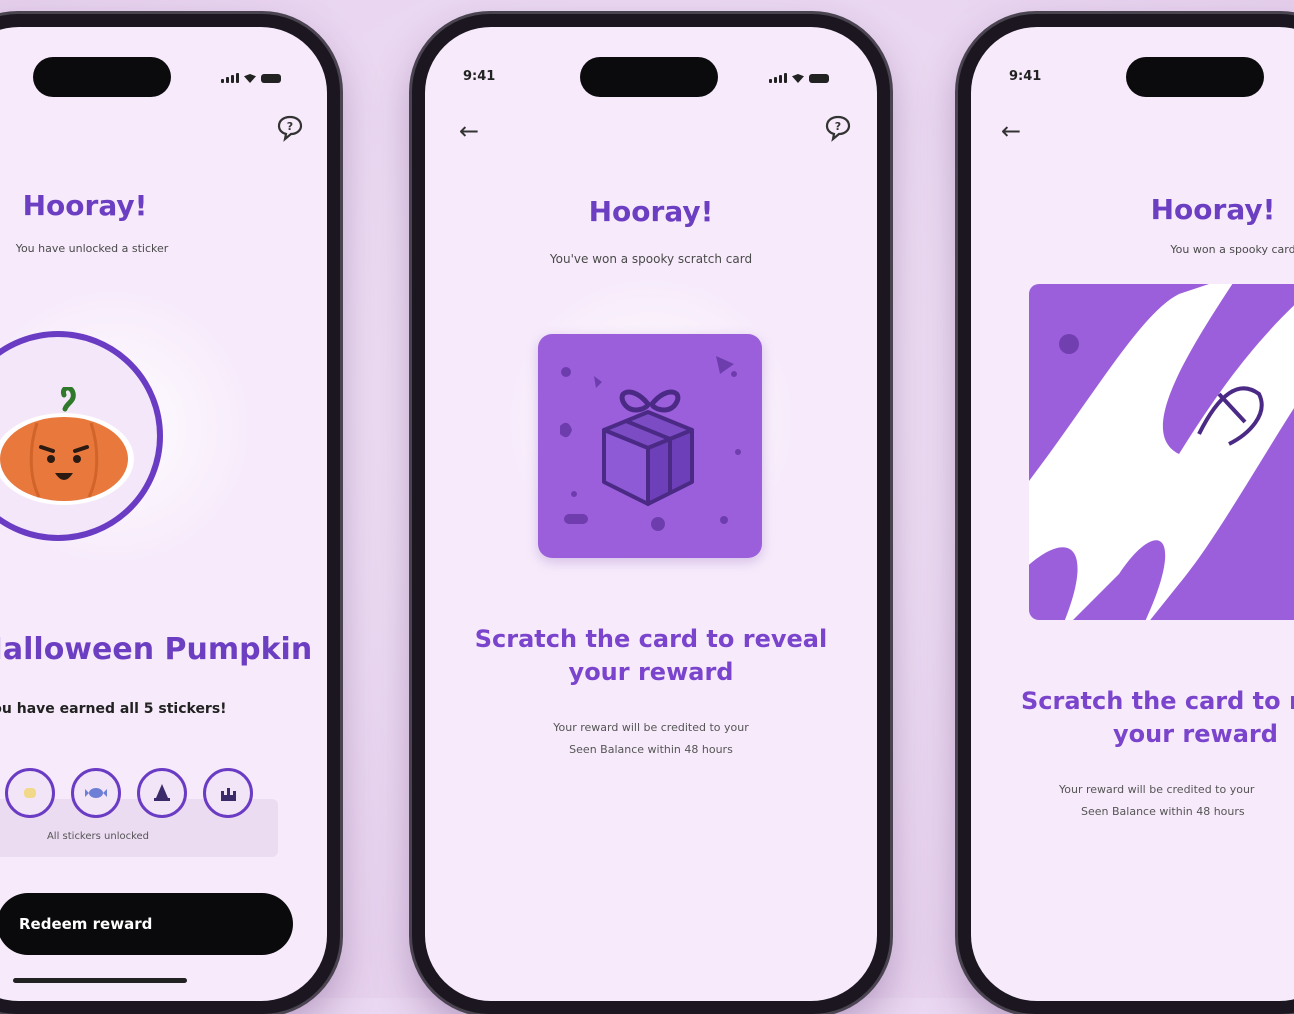 This screenshot has width=1294, height=1014. I want to click on page-subtitle: You won a spooky card, so click(1232, 249).